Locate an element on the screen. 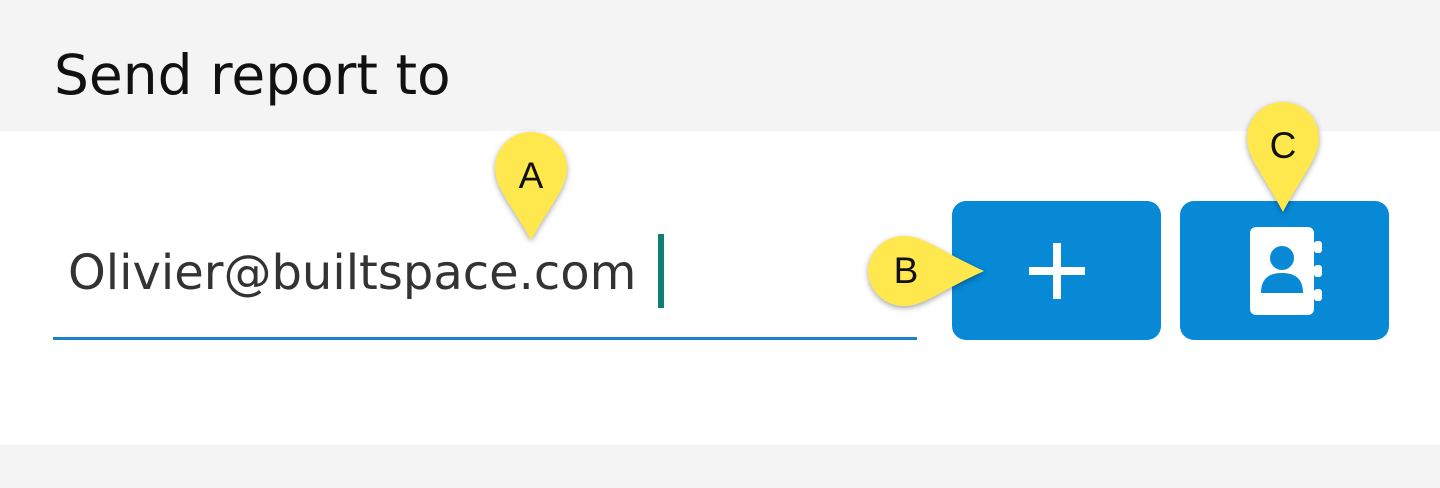  contact-book-icon is located at coordinates (1285, 271).